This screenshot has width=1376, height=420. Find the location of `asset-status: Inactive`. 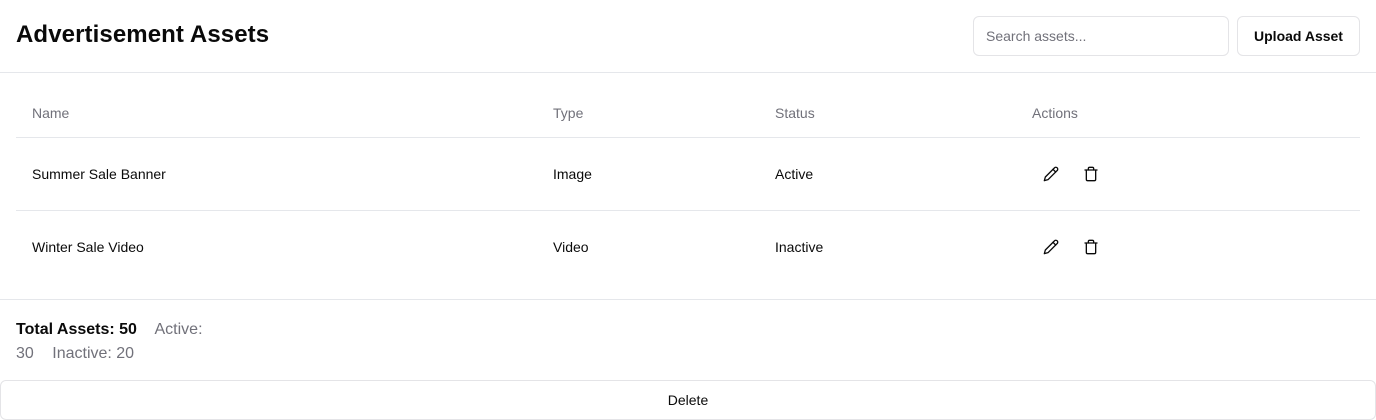

asset-status: Inactive is located at coordinates (799, 247).